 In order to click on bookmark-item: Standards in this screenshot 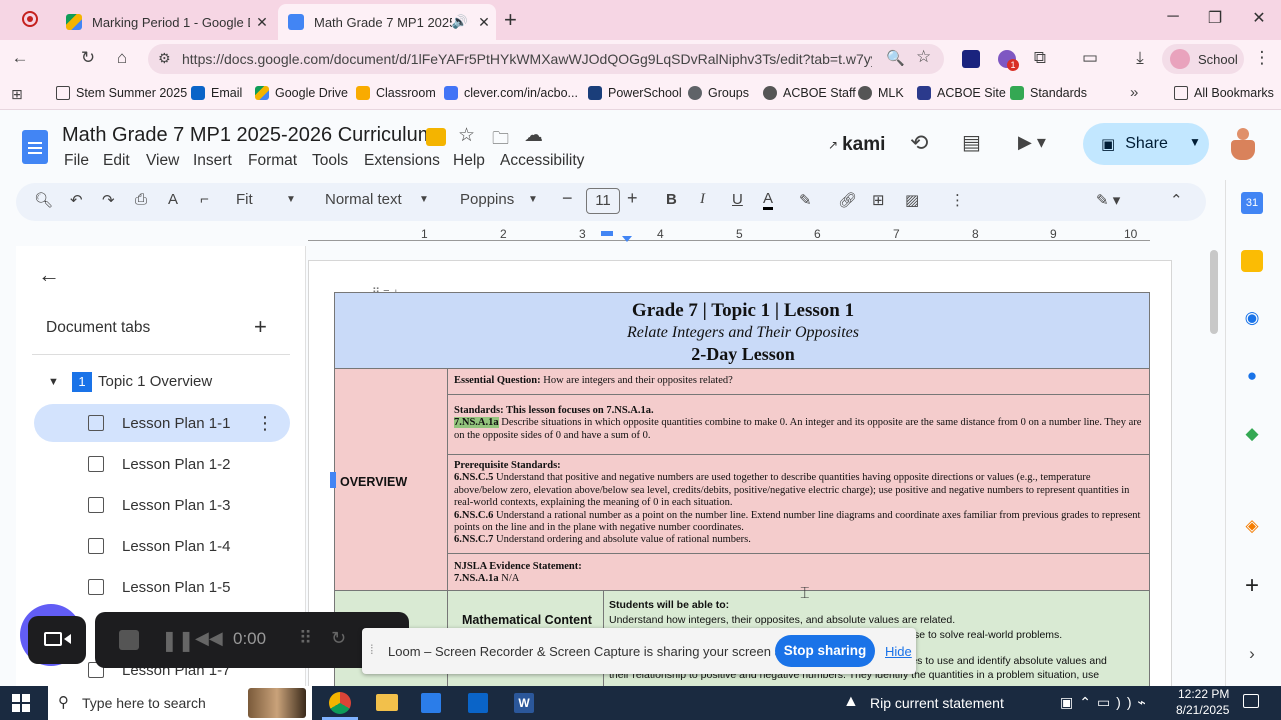, I will do `click(1048, 93)`.